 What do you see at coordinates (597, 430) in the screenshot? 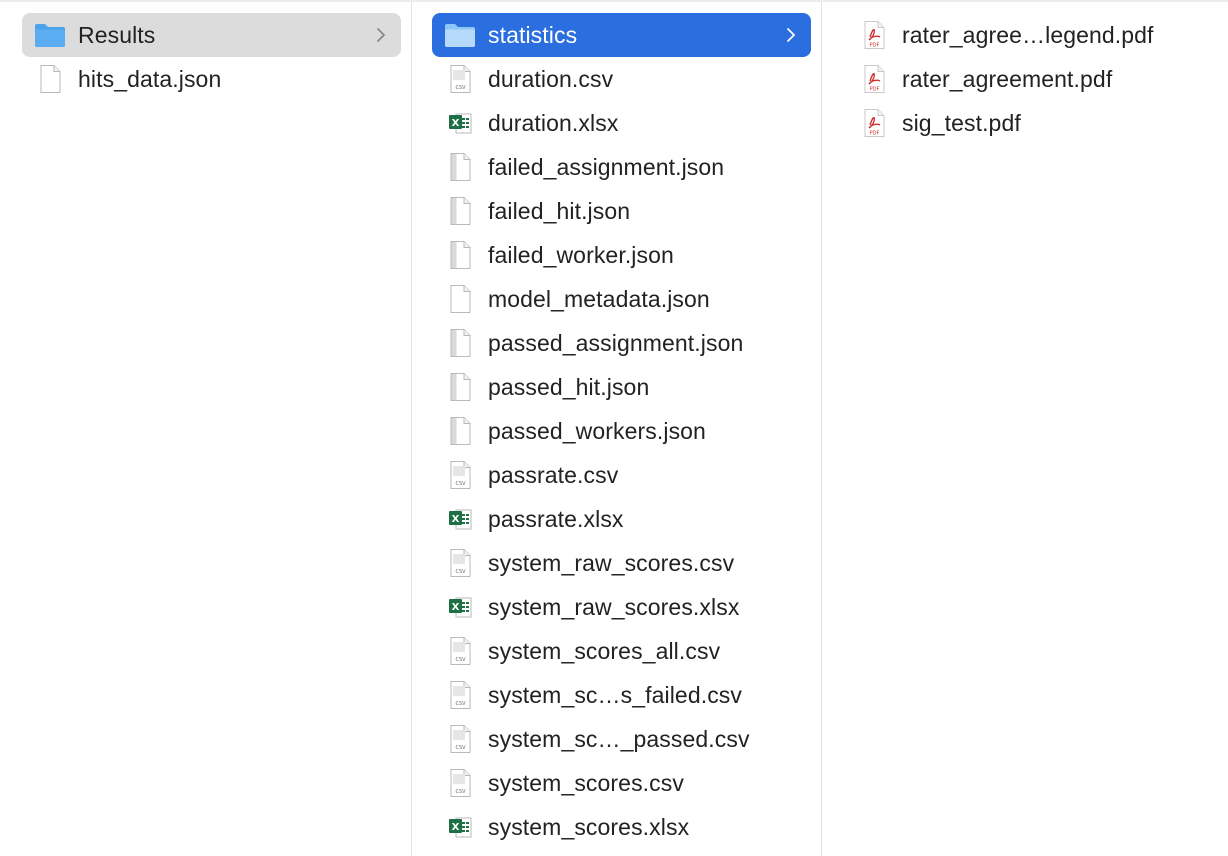
I see `file-name: passed_workers.json` at bounding box center [597, 430].